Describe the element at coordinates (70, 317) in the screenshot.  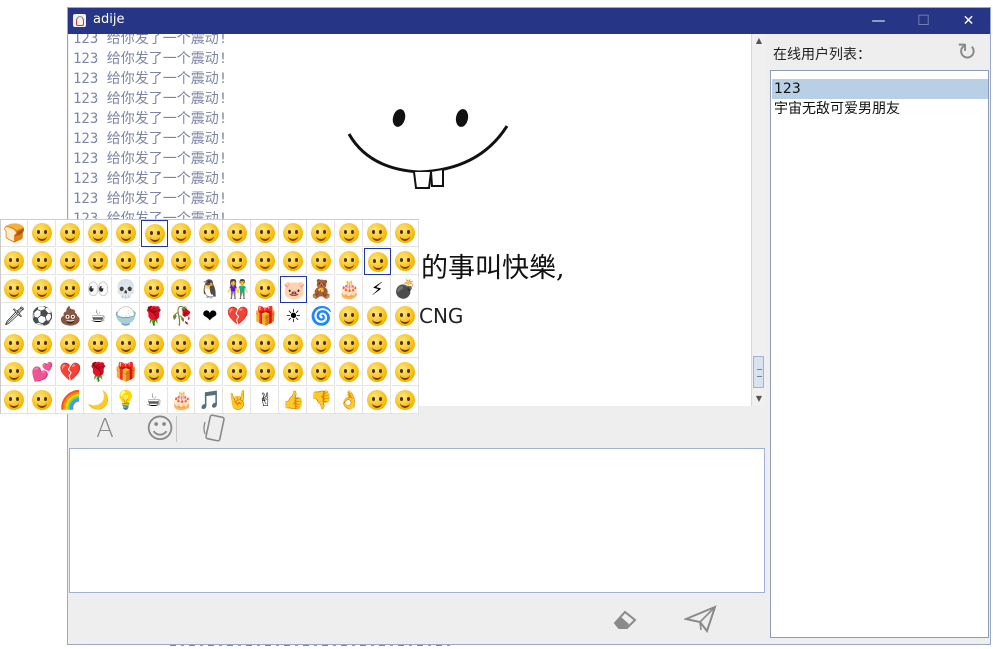
I see `emoji-cell: 💩` at that location.